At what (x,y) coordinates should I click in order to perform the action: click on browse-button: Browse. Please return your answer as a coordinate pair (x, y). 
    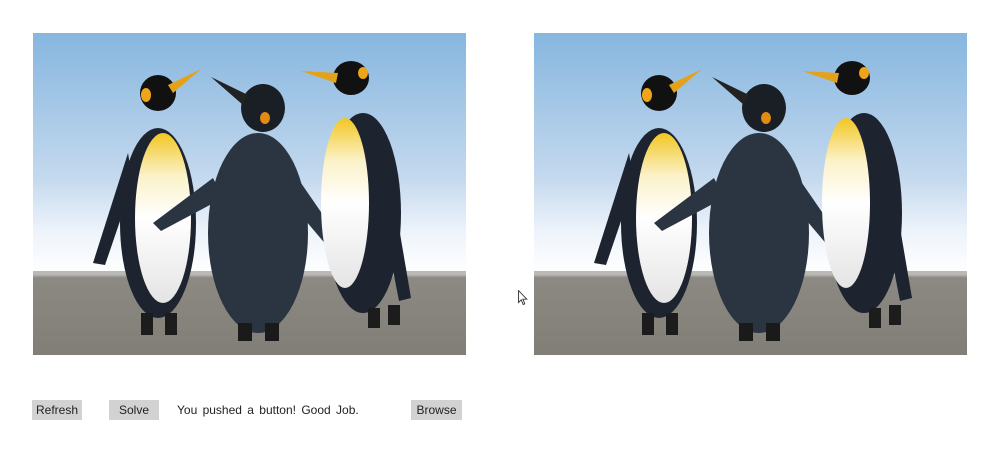
    Looking at the image, I should click on (436, 410).